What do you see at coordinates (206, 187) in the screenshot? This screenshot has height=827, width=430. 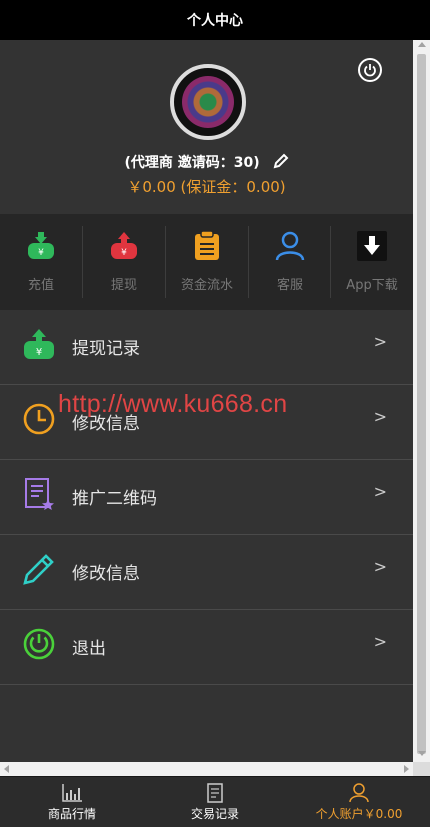 I see `balance-text: ￥0.00 (保证金：0.00)` at bounding box center [206, 187].